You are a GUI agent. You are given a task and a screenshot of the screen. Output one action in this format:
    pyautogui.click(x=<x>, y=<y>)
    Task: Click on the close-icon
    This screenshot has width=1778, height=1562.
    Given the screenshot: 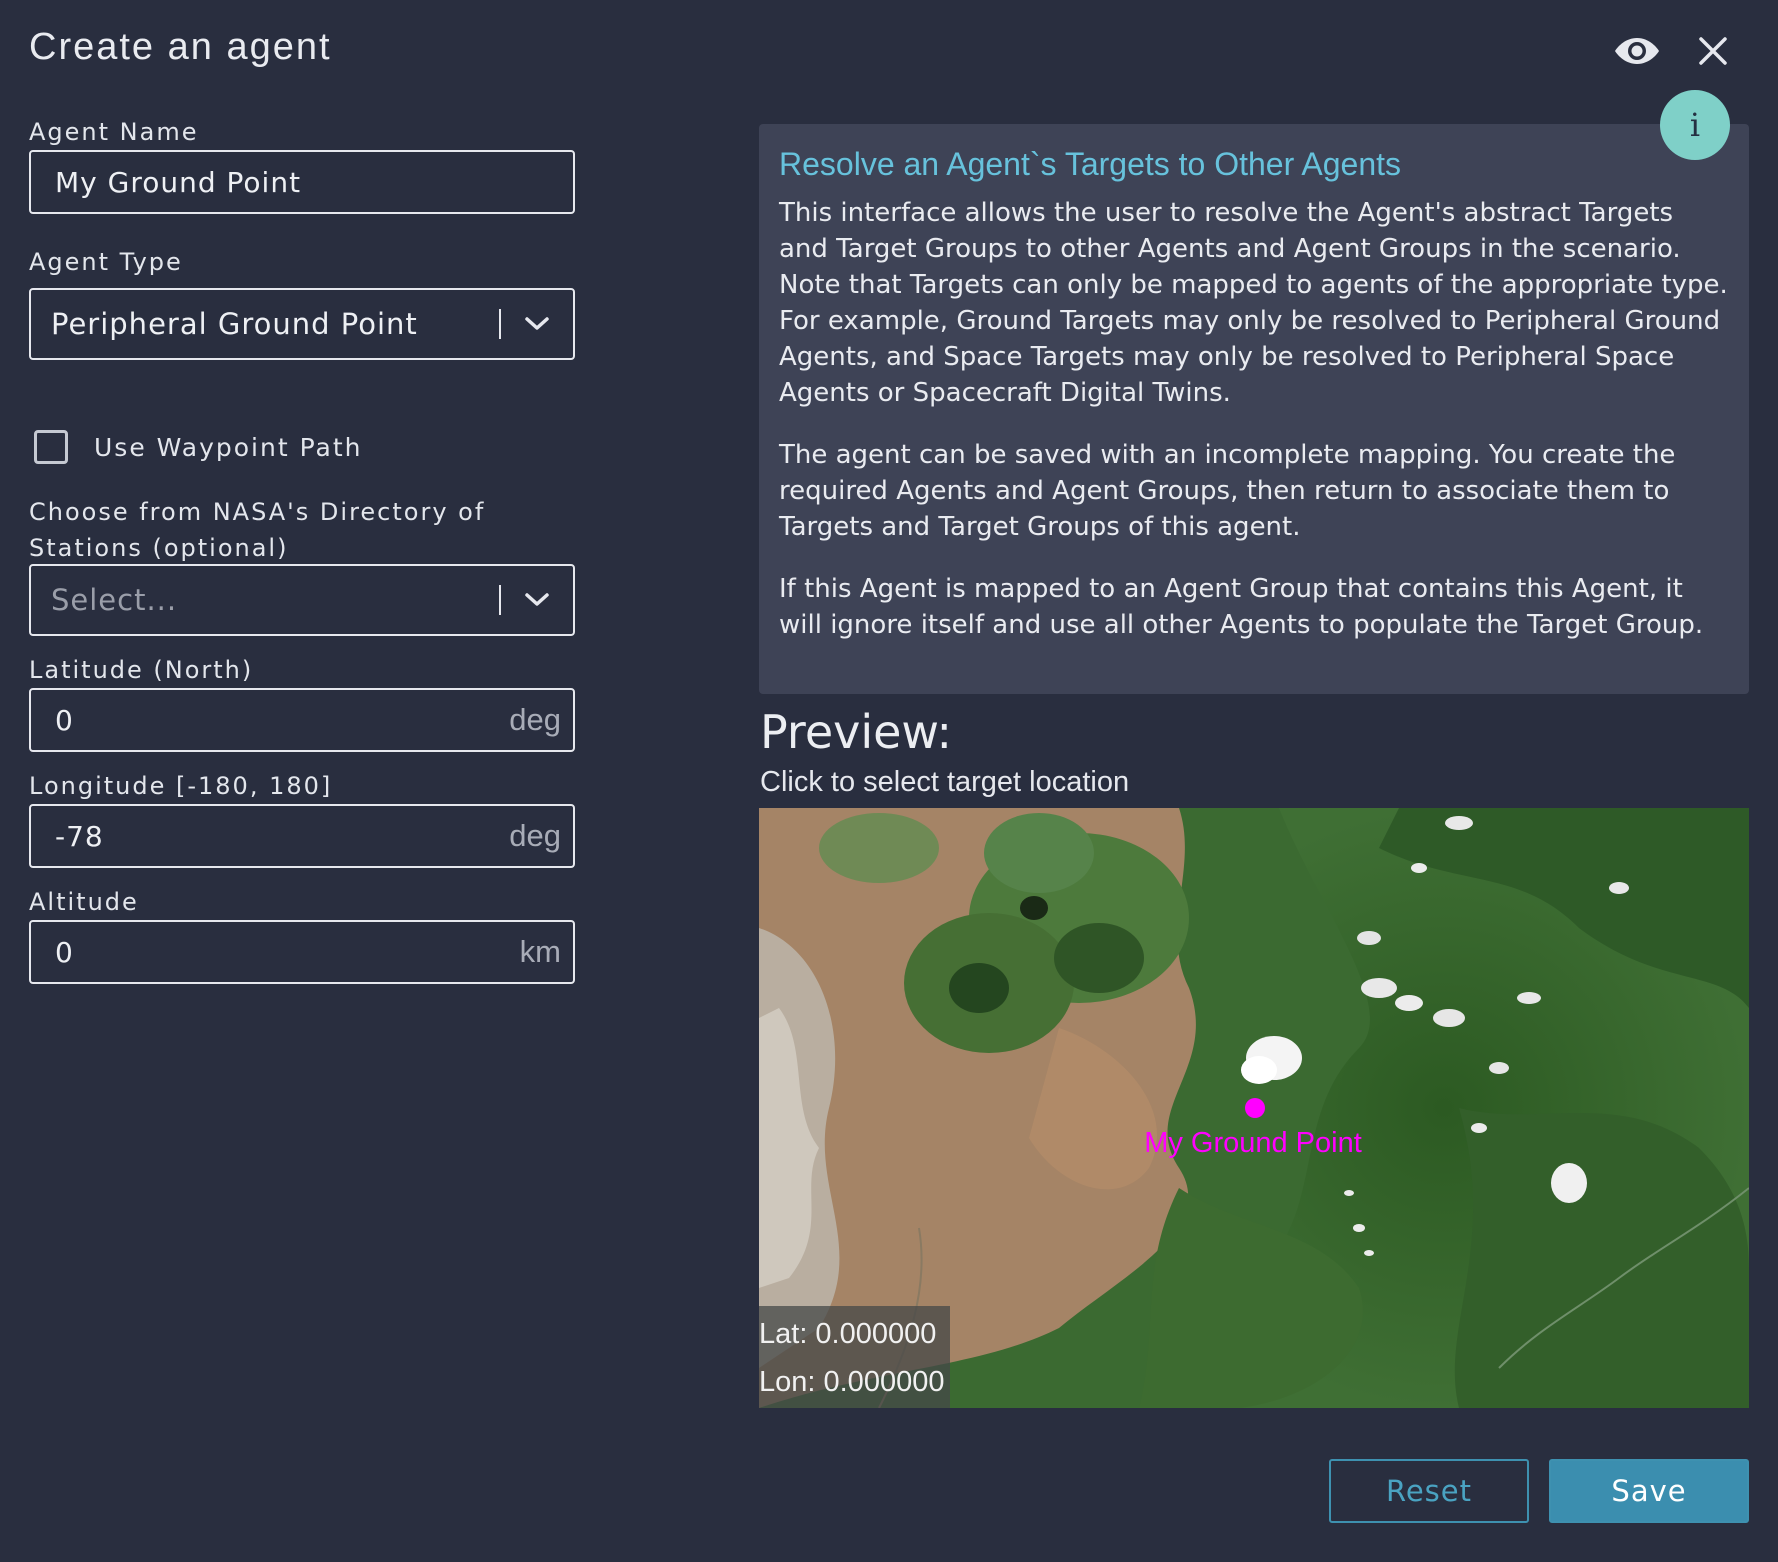 What is the action you would take?
    pyautogui.click(x=1713, y=51)
    